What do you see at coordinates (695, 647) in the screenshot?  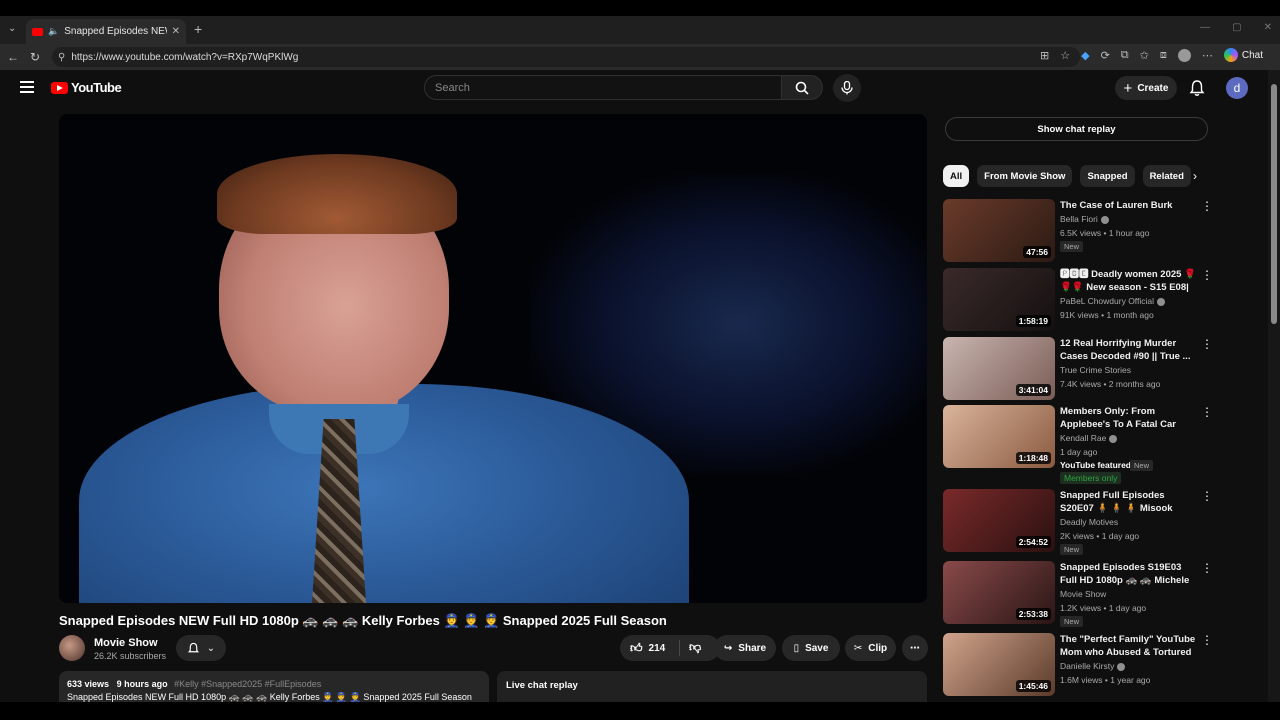 I see `dislike-icon: 👎︎` at bounding box center [695, 647].